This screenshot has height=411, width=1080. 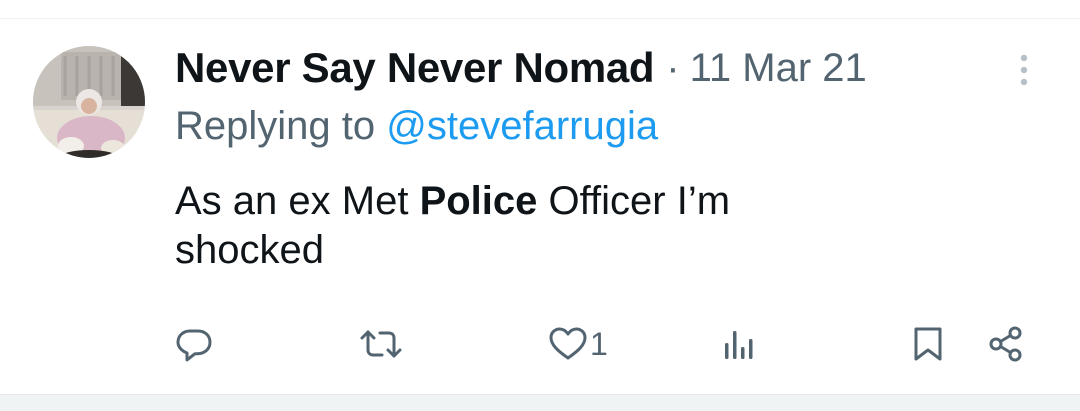 I want to click on heart-icon, so click(x=568, y=343).